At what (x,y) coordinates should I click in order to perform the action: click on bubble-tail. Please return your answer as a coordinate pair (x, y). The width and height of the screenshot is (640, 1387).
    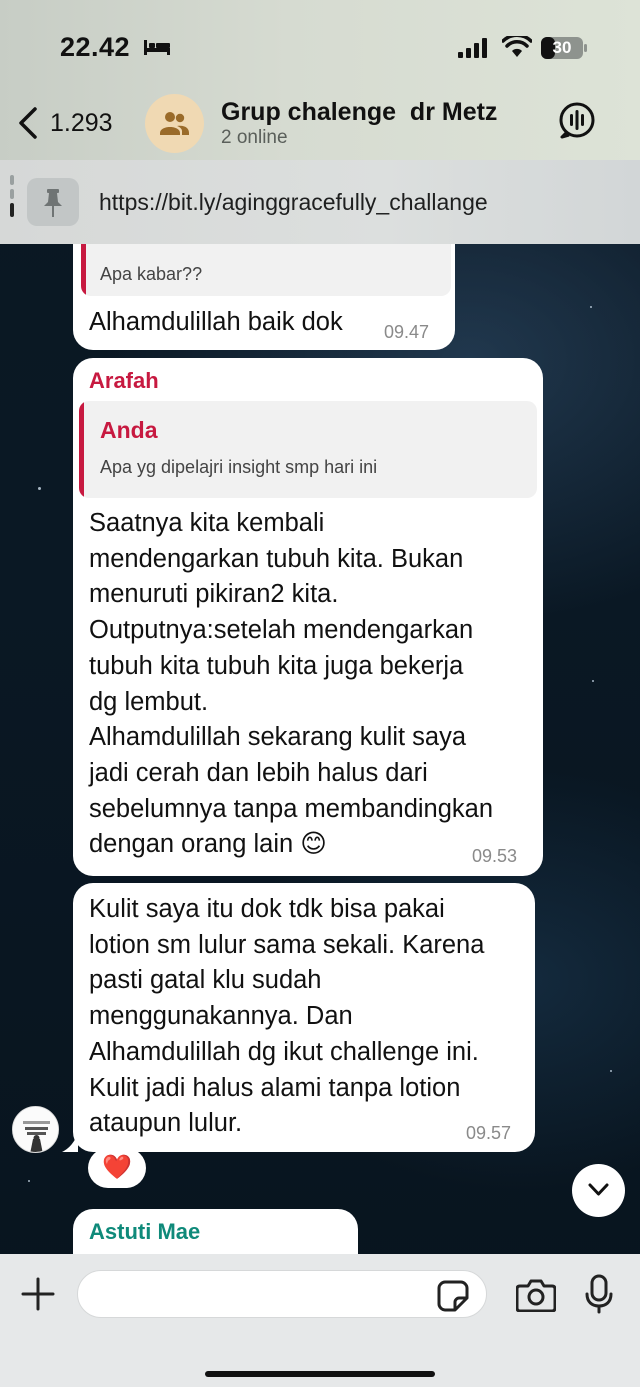
    Looking at the image, I should click on (70, 1143).